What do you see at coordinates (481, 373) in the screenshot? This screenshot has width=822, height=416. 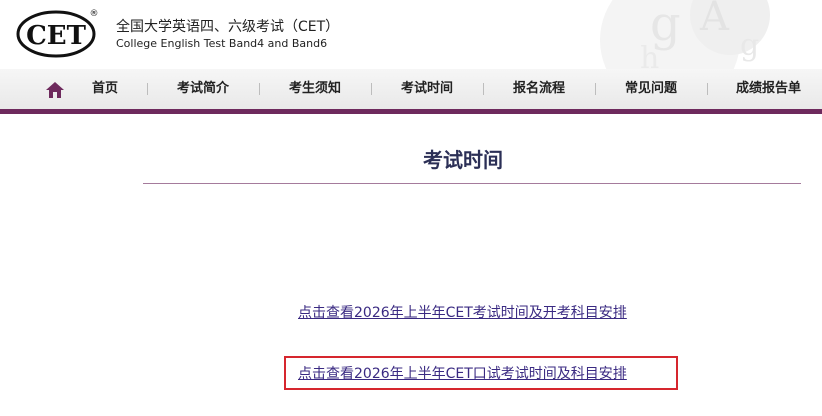 I see `highlight-box` at bounding box center [481, 373].